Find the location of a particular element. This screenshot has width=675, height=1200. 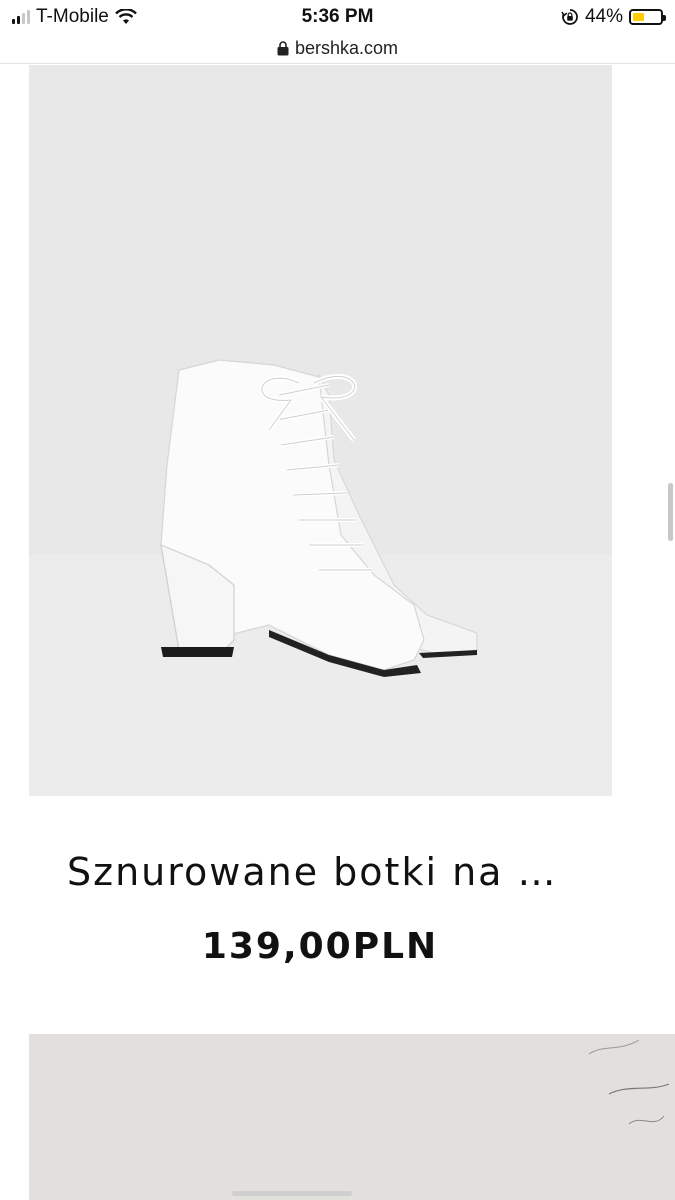

next-product-image is located at coordinates (352, 1117).